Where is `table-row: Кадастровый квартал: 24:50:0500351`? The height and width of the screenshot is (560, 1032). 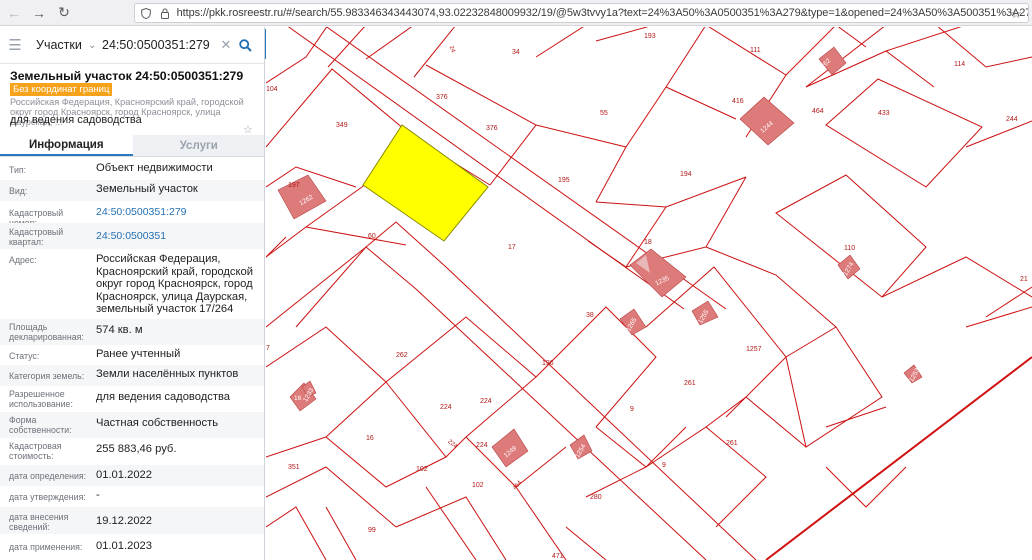
table-row: Кадастровый квартал: 24:50:0500351 is located at coordinates (132, 236).